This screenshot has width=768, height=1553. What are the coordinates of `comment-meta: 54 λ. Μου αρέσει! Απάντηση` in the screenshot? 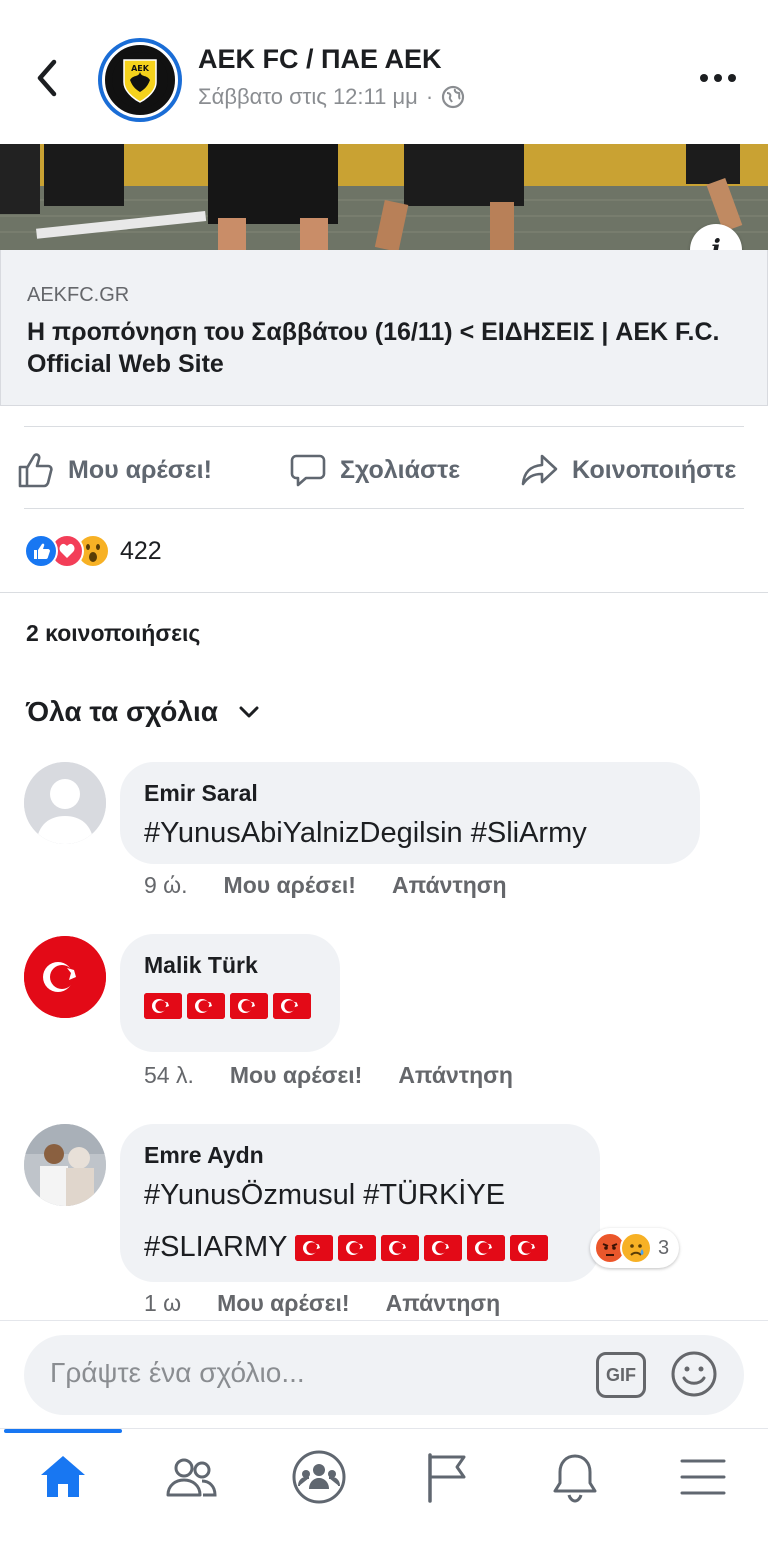 It's located at (328, 1075).